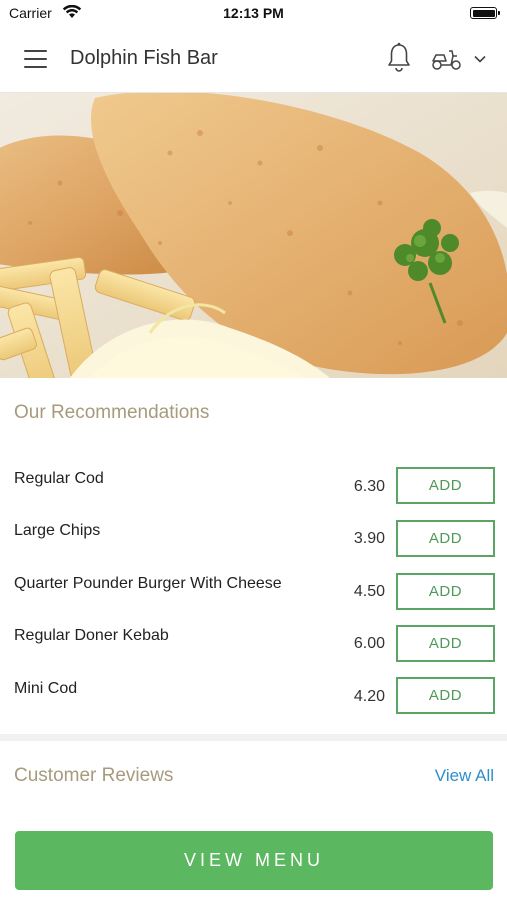 The height and width of the screenshot is (900, 507). Describe the element at coordinates (447, 59) in the screenshot. I see `delivery-scooter-icon` at that location.